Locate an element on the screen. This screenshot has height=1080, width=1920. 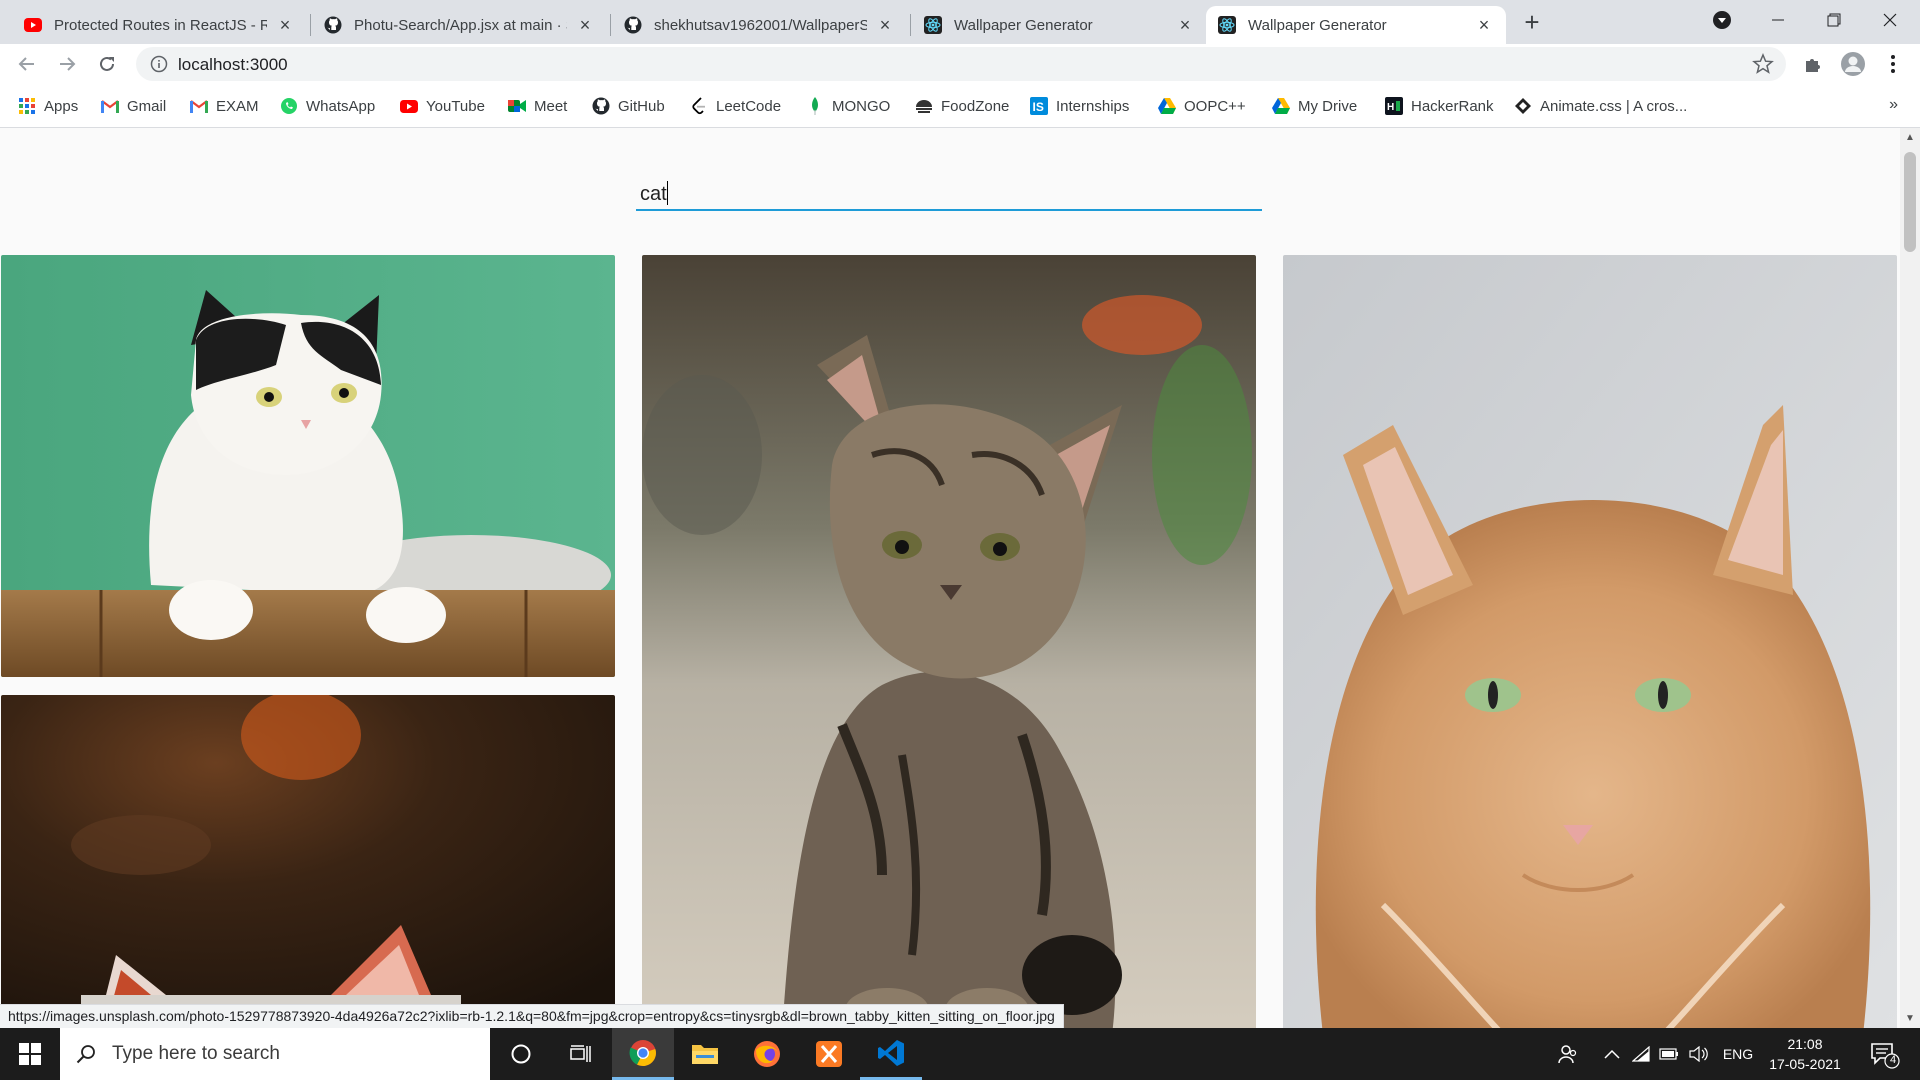
image-card-calico is located at coordinates (308, 861).